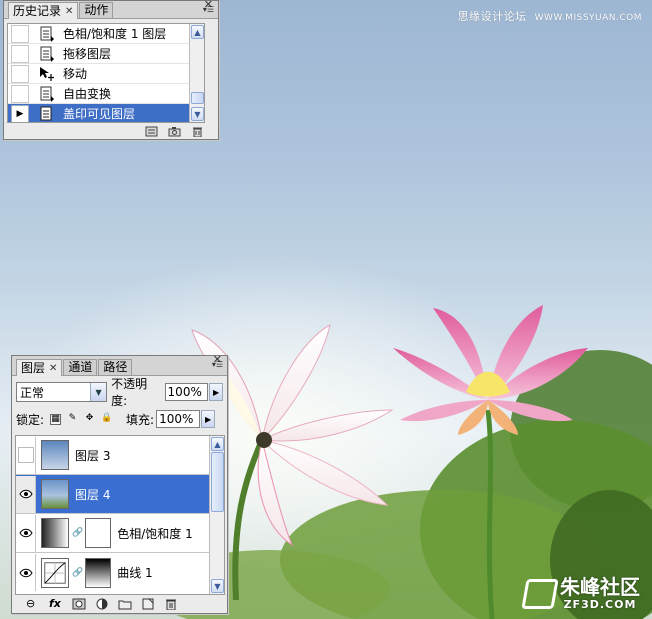 This screenshot has height=619, width=652. What do you see at coordinates (148, 604) in the screenshot?
I see `new-layer-icon` at bounding box center [148, 604].